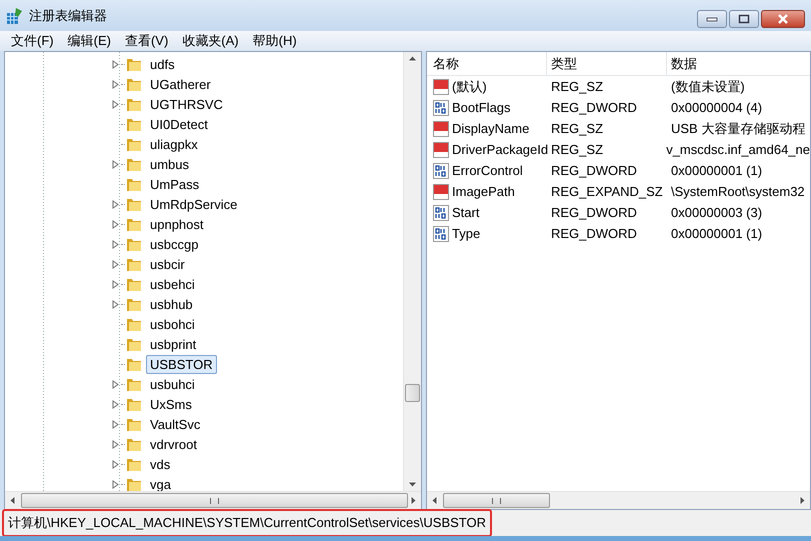 The width and height of the screenshot is (811, 541). I want to click on close-icon, so click(783, 19).